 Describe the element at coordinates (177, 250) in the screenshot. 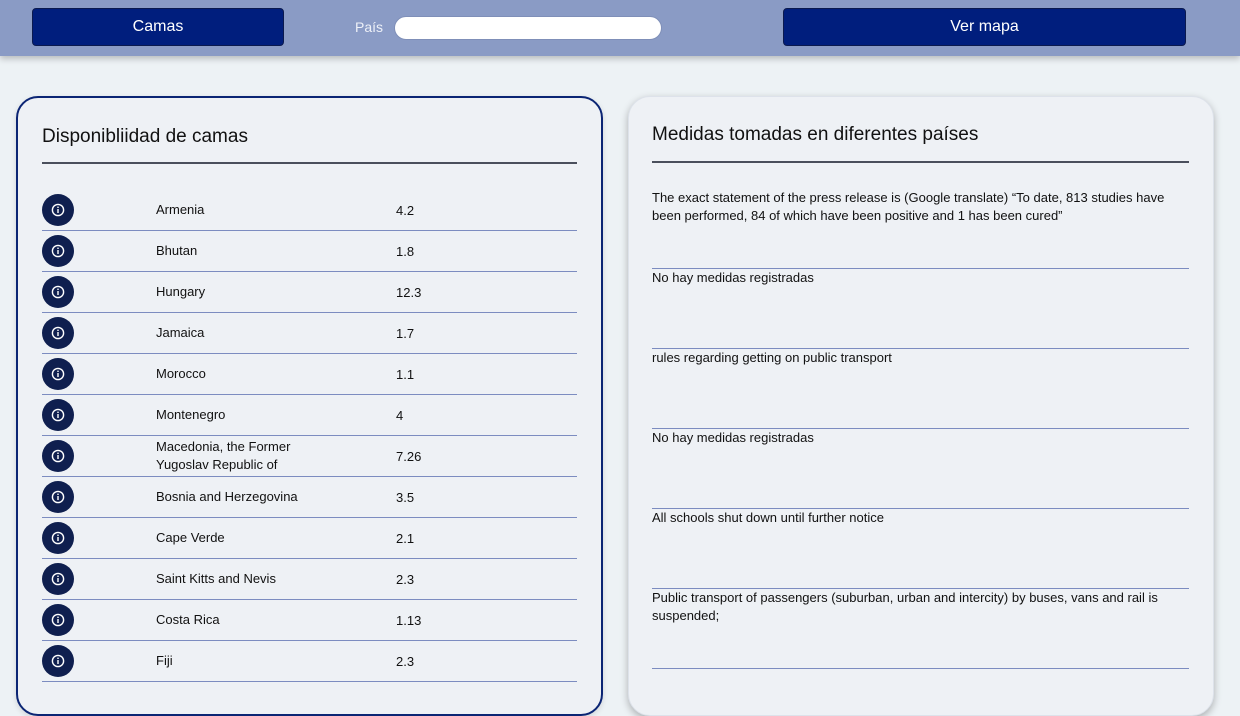

I see `country-name: Bhutan` at that location.